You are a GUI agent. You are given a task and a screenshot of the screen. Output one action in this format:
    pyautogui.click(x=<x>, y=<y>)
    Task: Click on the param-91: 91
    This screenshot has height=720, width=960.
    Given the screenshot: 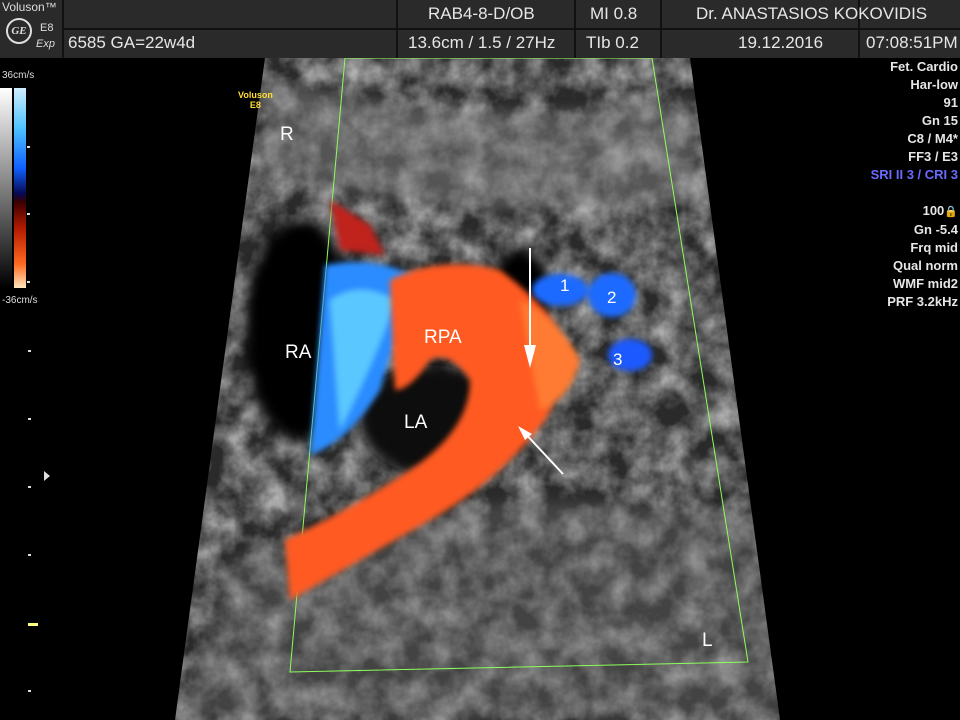 What is the action you would take?
    pyautogui.click(x=950, y=102)
    